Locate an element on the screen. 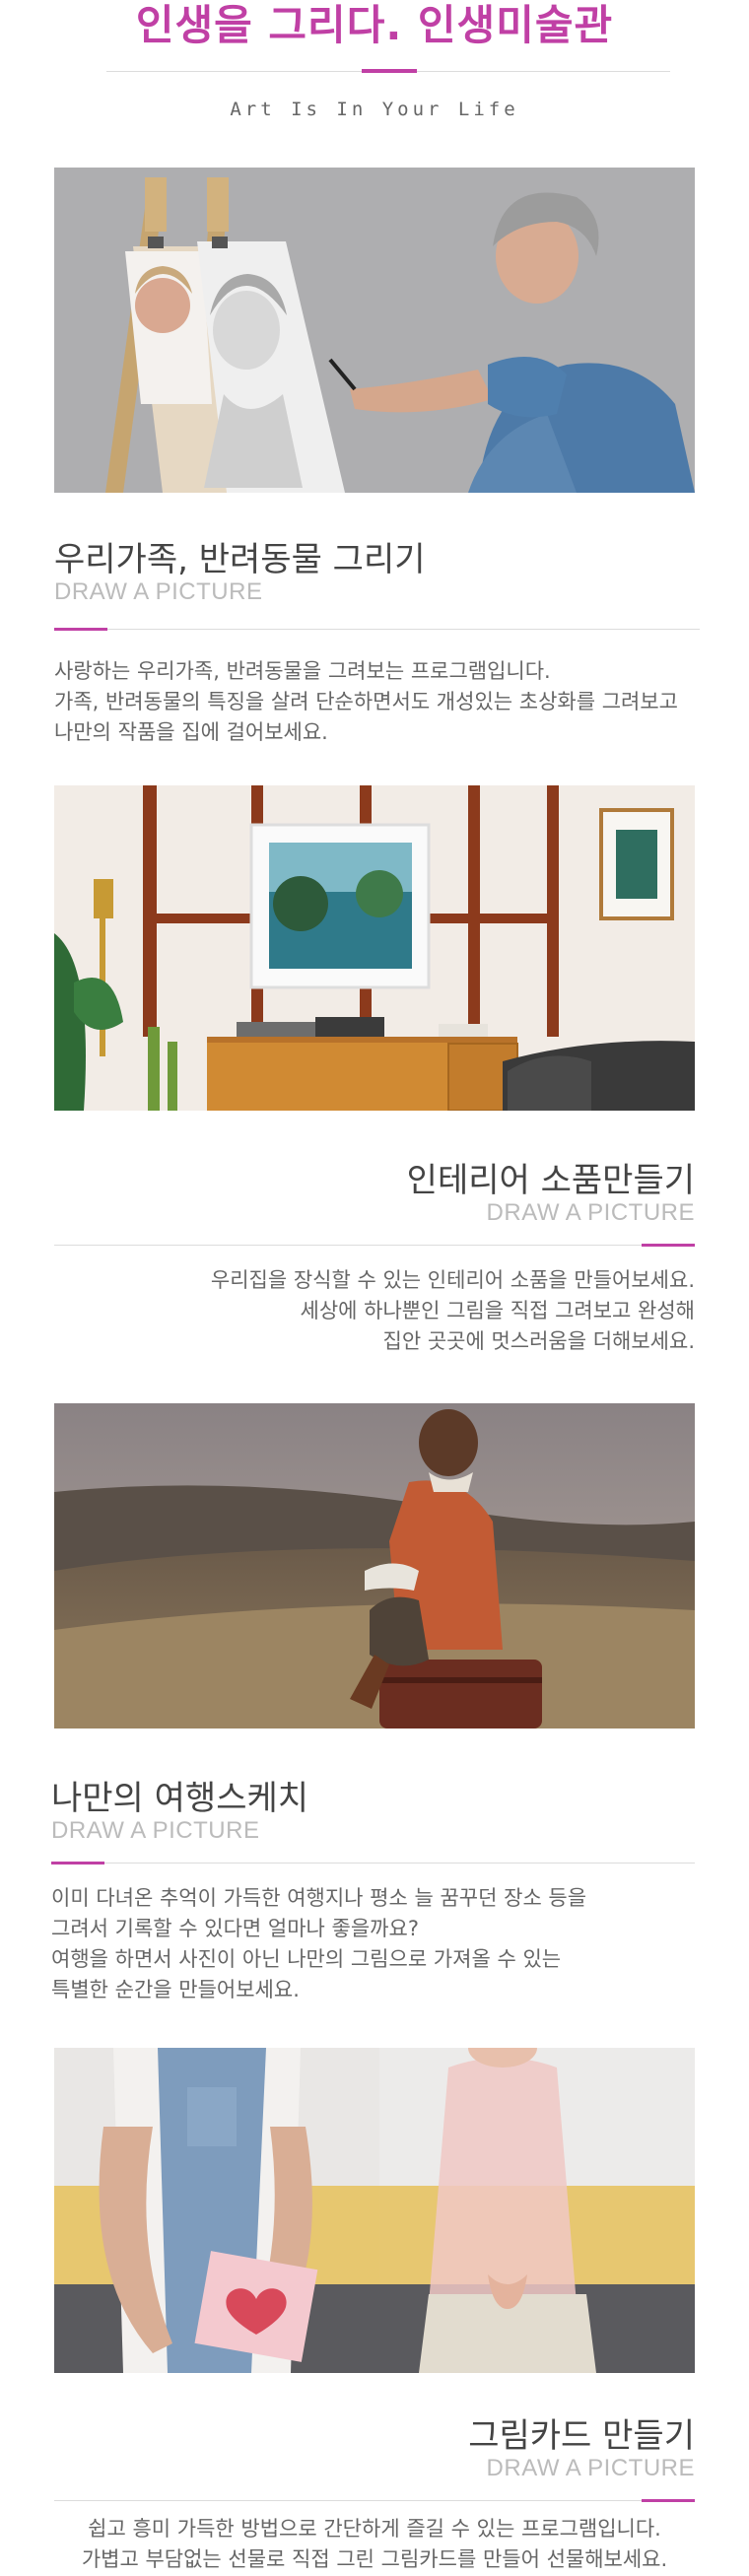 The height and width of the screenshot is (2576, 749). section-4-subtitle: DRAW A PICTURE is located at coordinates (590, 2468).